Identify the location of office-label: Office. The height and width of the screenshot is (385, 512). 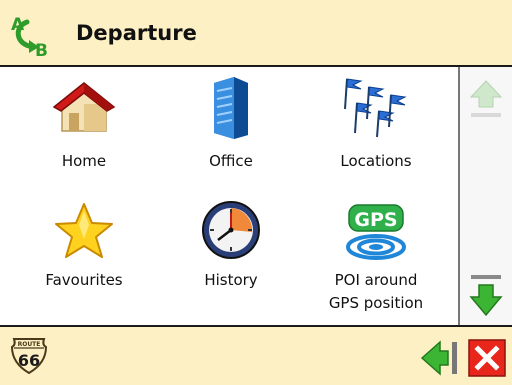
(231, 161).